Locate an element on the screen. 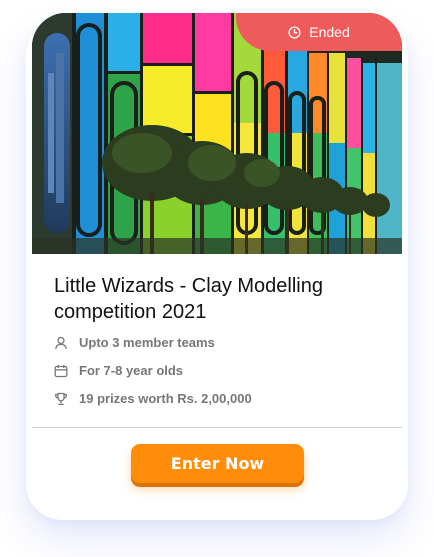 This screenshot has height=557, width=434. age-group-text: For 7-8 year olds is located at coordinates (131, 370).